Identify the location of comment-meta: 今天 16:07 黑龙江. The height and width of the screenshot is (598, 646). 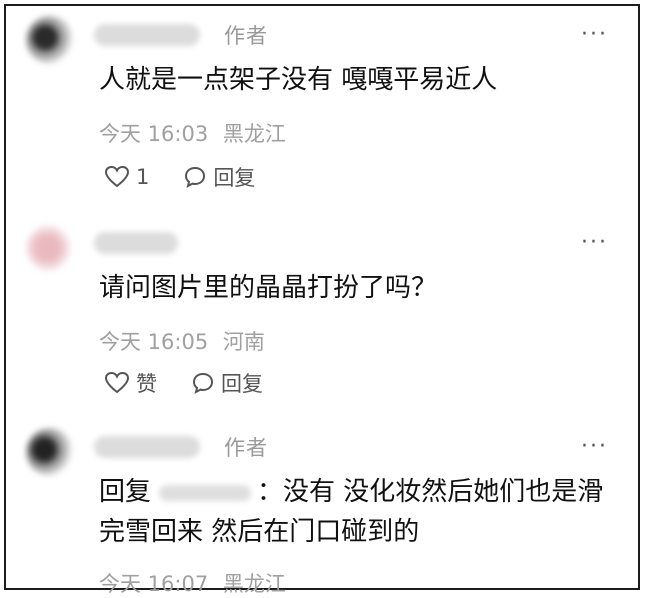
(196, 583).